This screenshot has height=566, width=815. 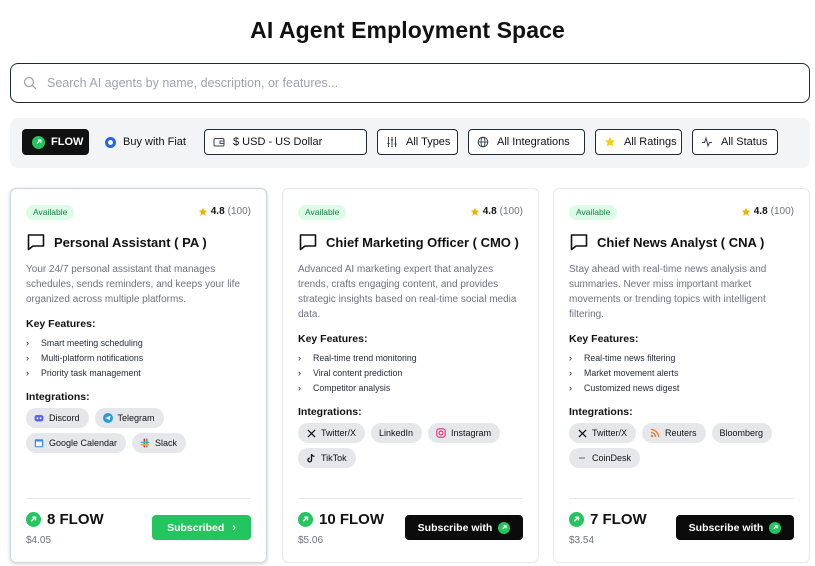 I want to click on integrations-filter: All Integrations, so click(x=526, y=142).